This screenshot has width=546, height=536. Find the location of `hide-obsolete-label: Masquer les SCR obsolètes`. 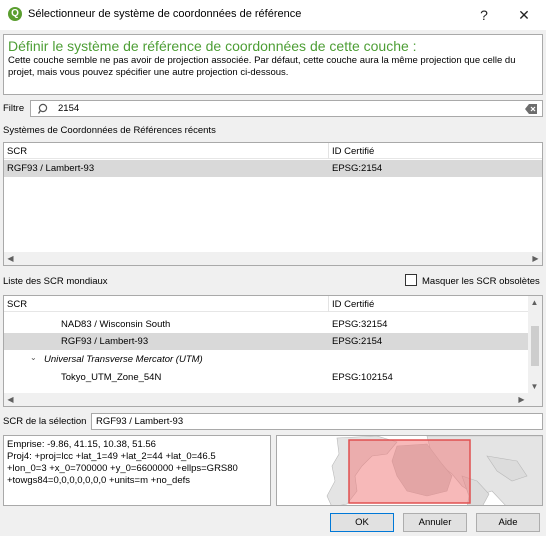

hide-obsolete-label: Masquer les SCR obsolètes is located at coordinates (481, 281).